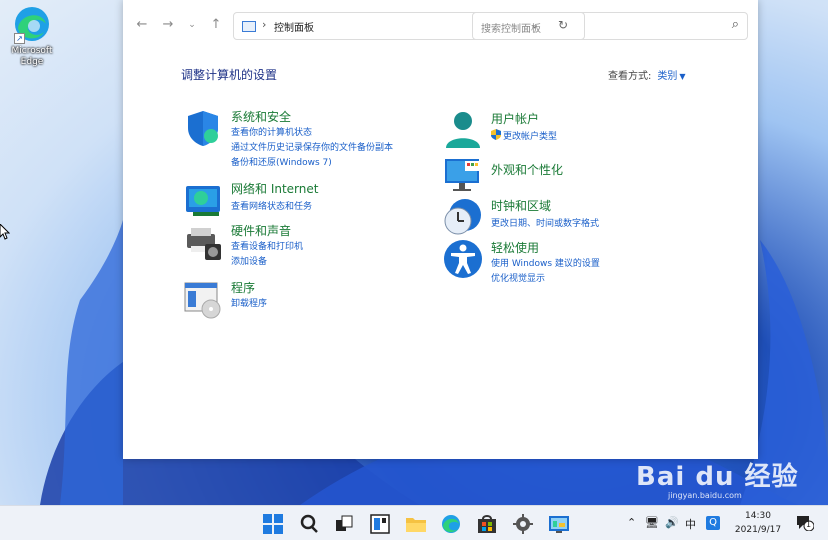 The image size is (828, 540). Describe the element at coordinates (523, 524) in the screenshot. I see `settings-gear-icon` at that location.